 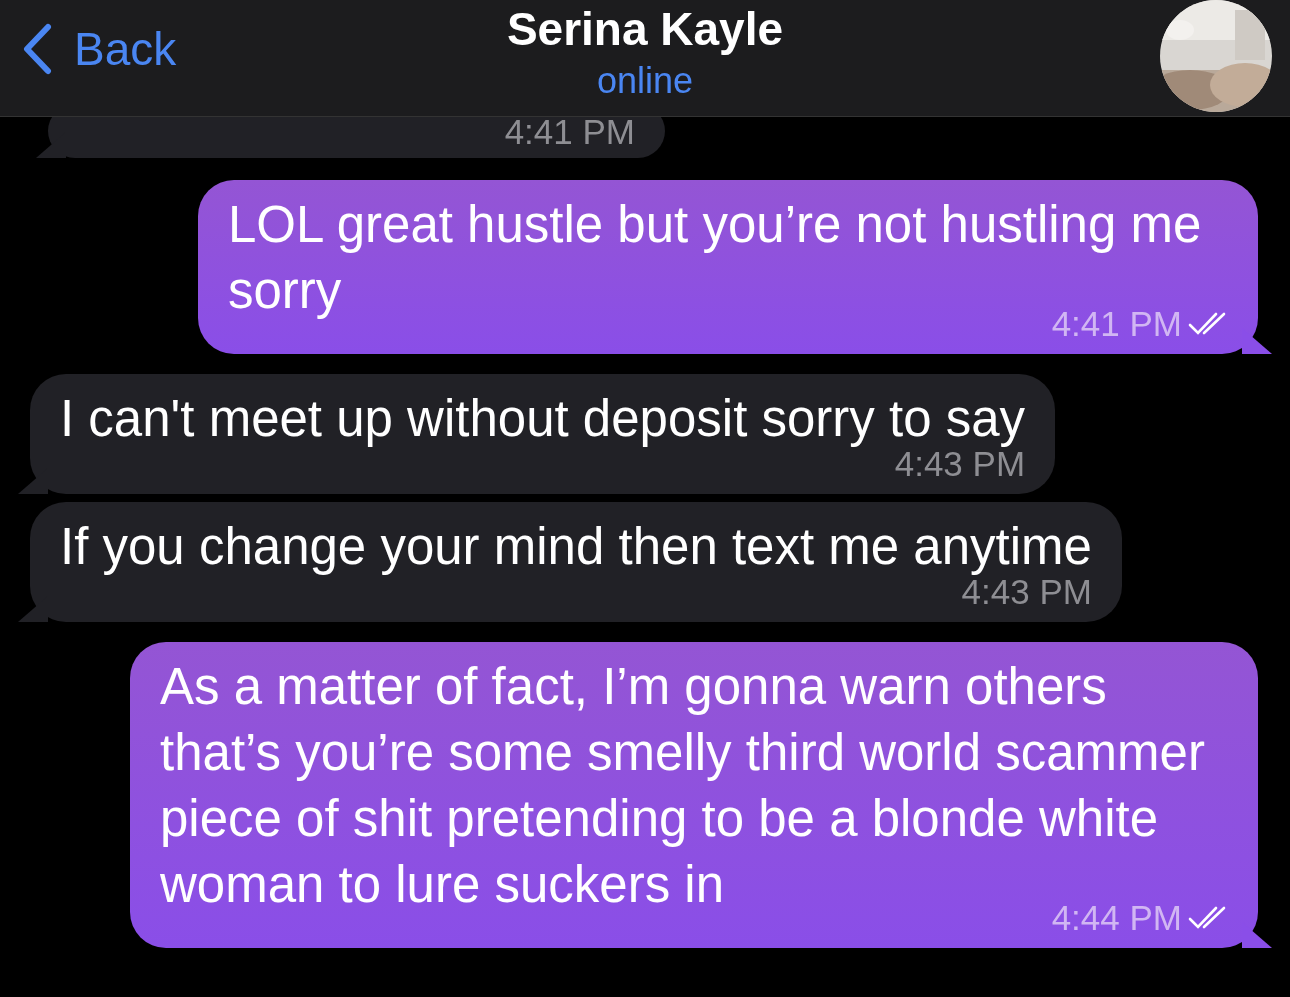 I want to click on contact-status: online, so click(x=645, y=81).